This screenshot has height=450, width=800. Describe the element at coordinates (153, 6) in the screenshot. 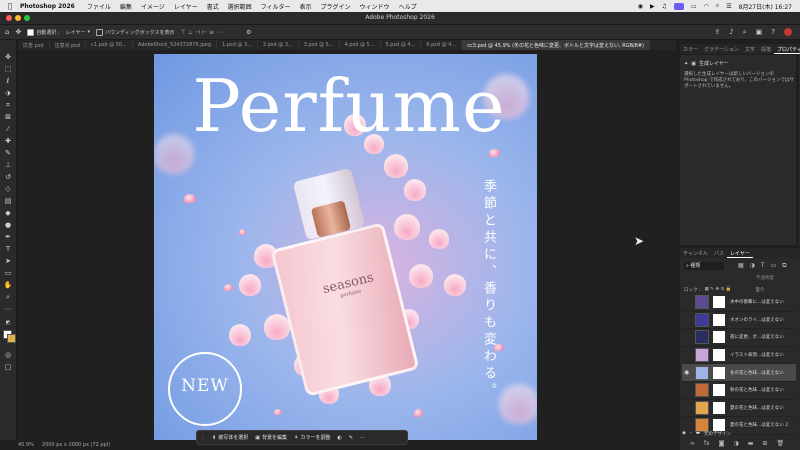

I see `menu-image: イメージ` at that location.